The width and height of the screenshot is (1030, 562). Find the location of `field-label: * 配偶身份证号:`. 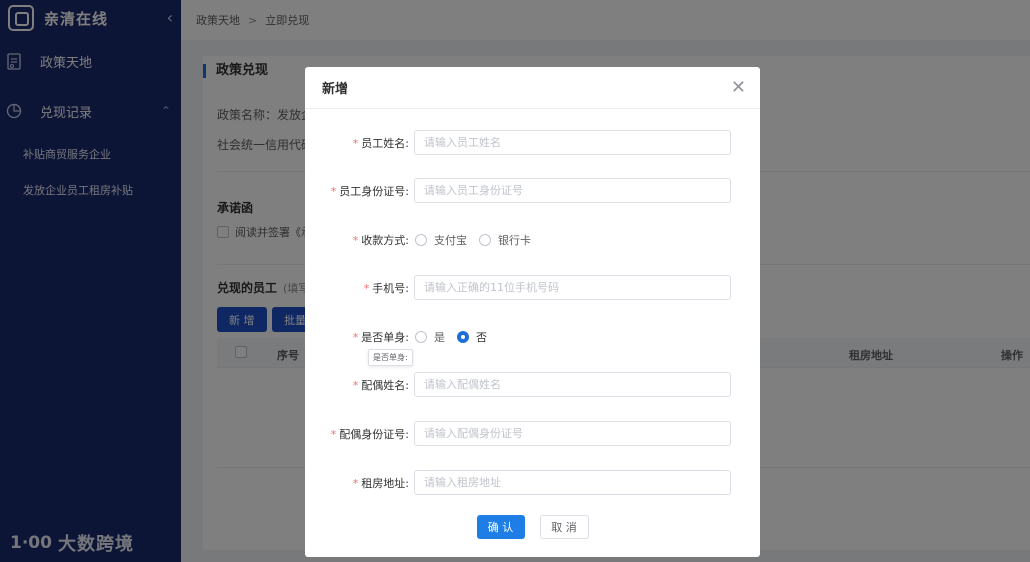

field-label: * 配偶身份证号: is located at coordinates (370, 434).